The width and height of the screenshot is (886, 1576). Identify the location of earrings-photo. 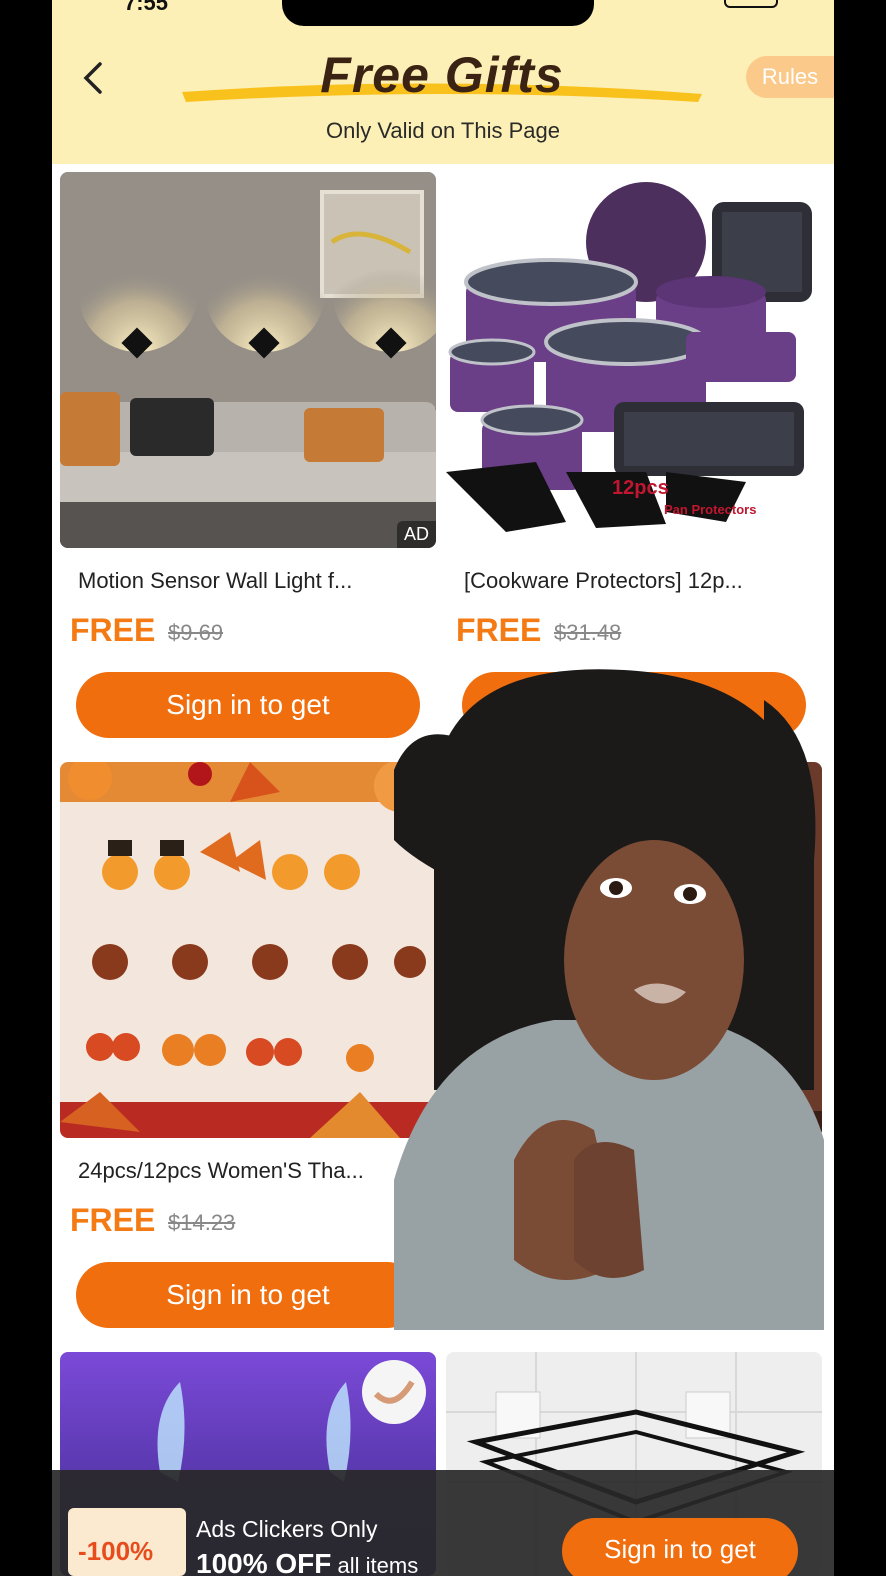
(248, 950).